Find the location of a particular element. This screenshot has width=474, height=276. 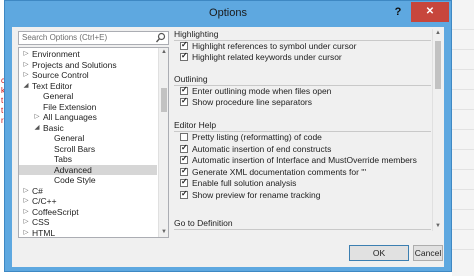

tree-item-source-control: ▷ Source Control is located at coordinates (88, 75).